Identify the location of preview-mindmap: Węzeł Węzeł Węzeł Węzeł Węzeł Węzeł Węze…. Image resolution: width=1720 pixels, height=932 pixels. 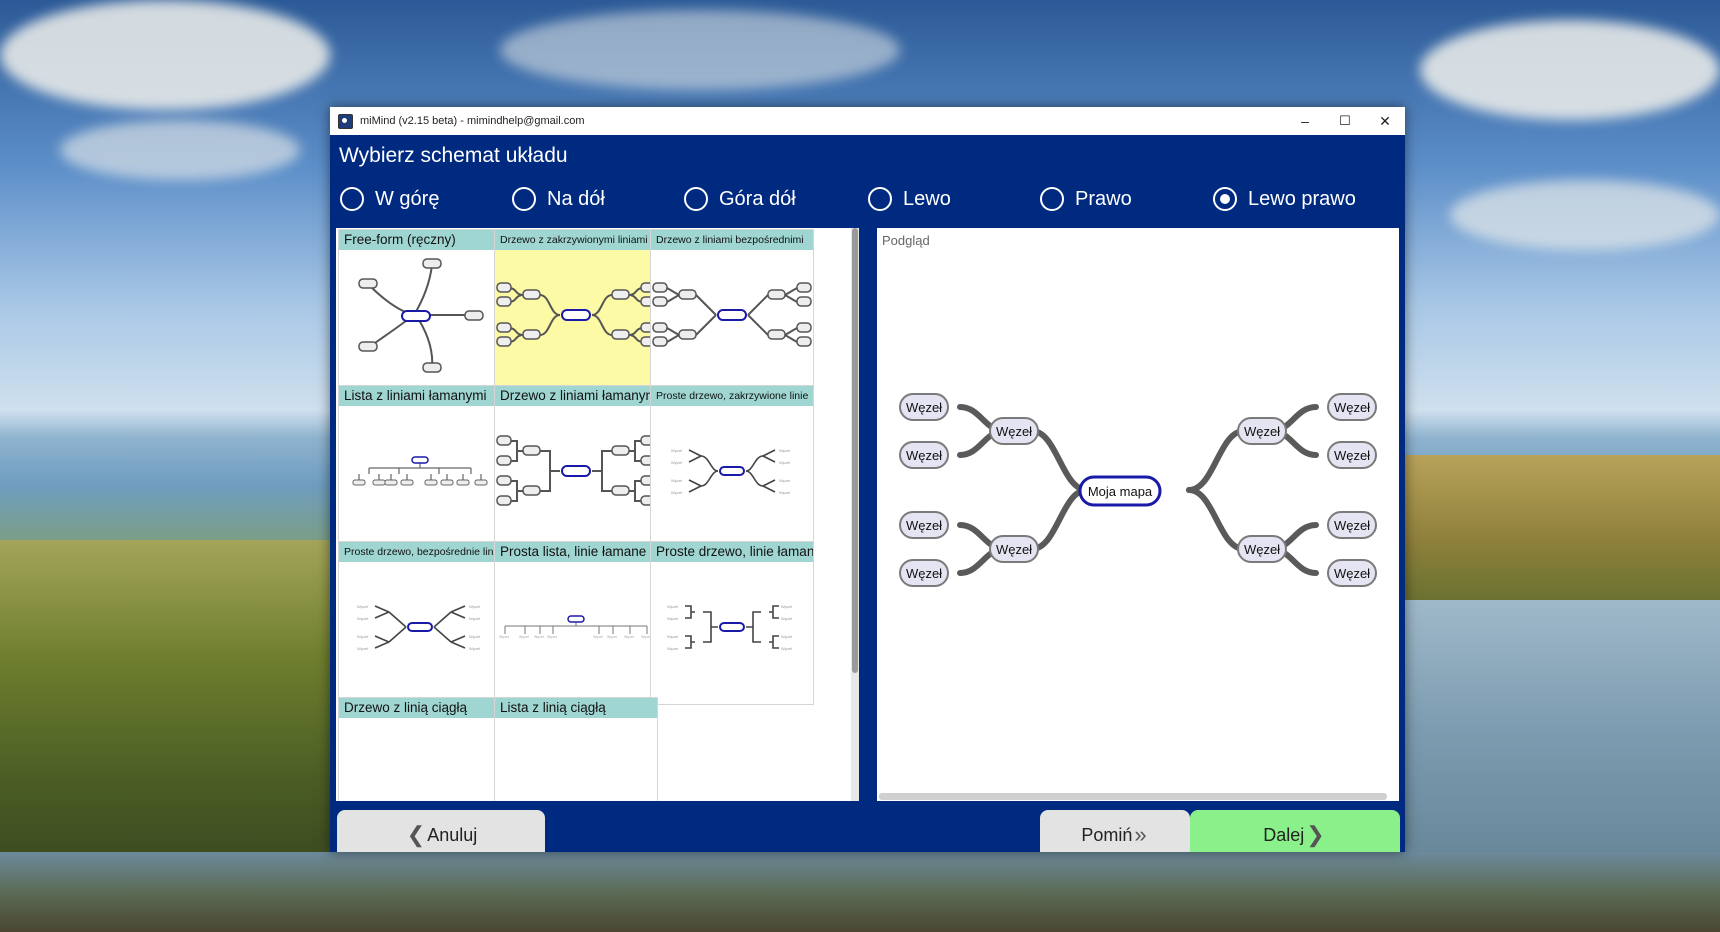
(1138, 490).